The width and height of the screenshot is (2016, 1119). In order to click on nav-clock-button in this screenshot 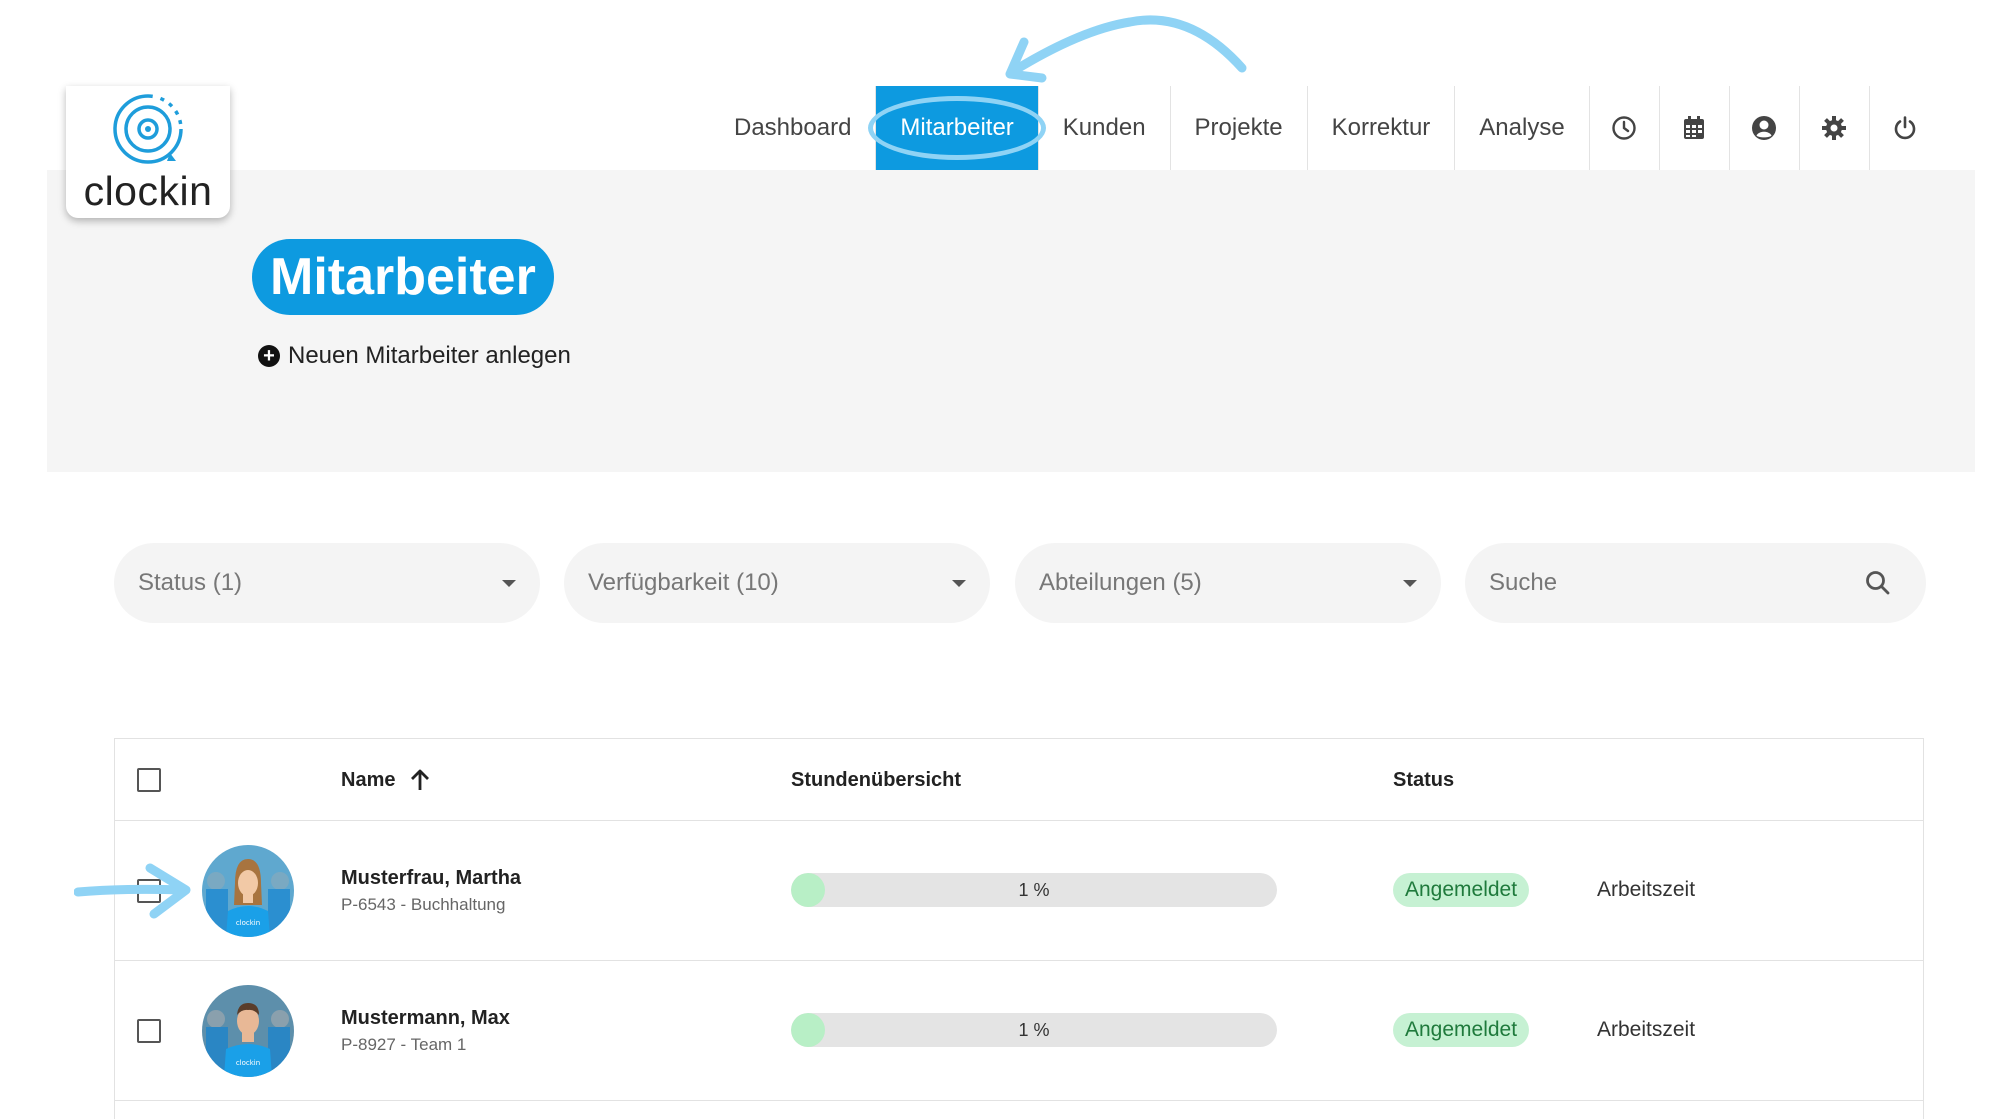, I will do `click(1625, 128)`.